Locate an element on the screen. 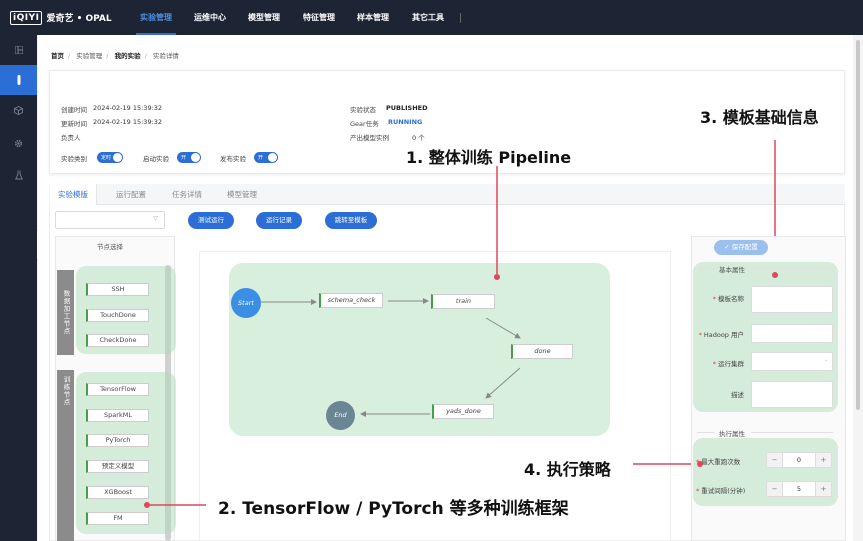 This screenshot has width=863, height=541. type-label: 实验类别 is located at coordinates (74, 159).